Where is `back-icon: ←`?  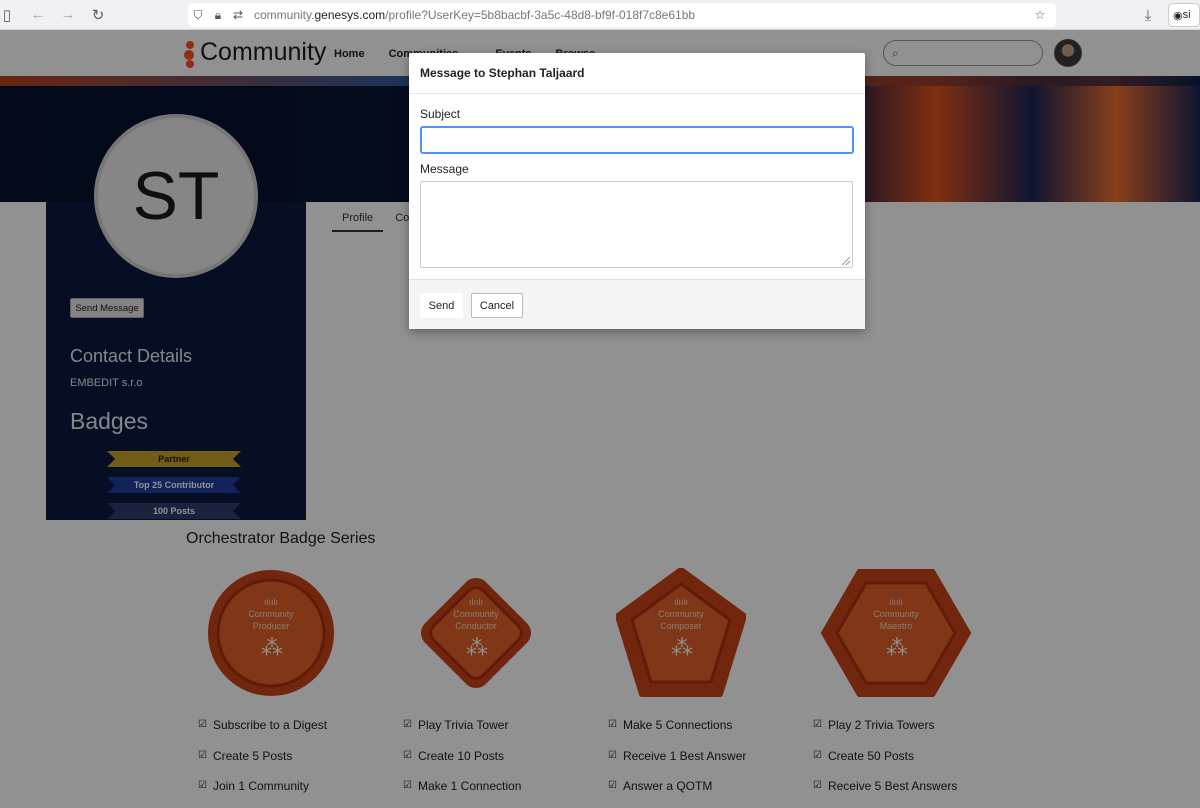
back-icon: ← is located at coordinates (38, 15).